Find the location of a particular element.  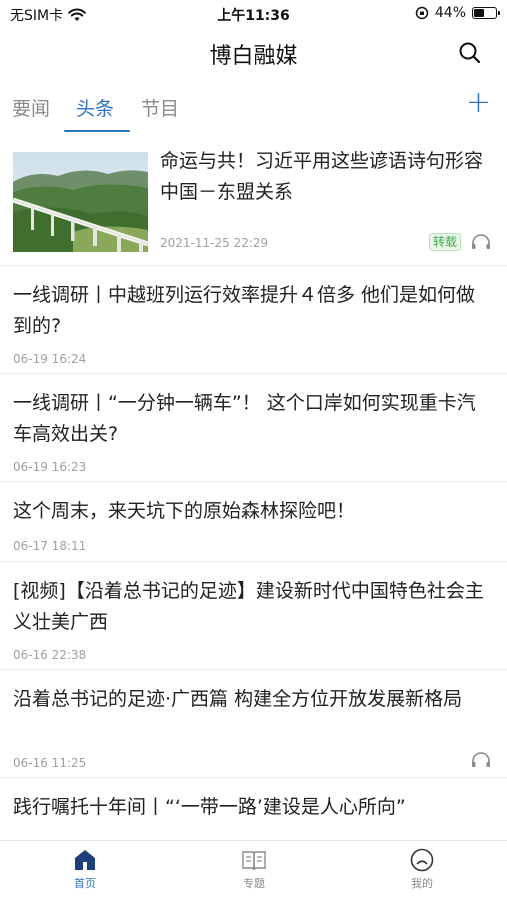

nav-home-label: 首页 is located at coordinates (85, 883).